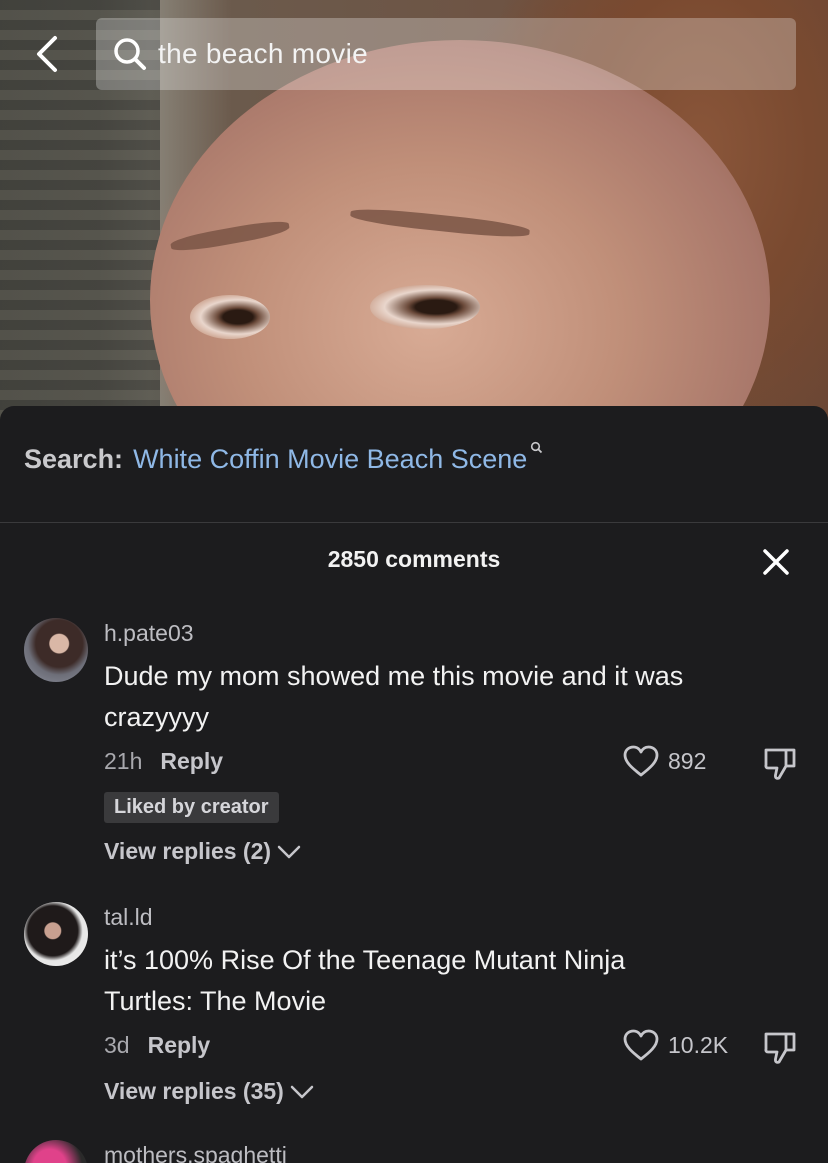 The image size is (828, 1163). Describe the element at coordinates (188, 851) in the screenshot. I see `view-replies-label: View replies (2)` at that location.